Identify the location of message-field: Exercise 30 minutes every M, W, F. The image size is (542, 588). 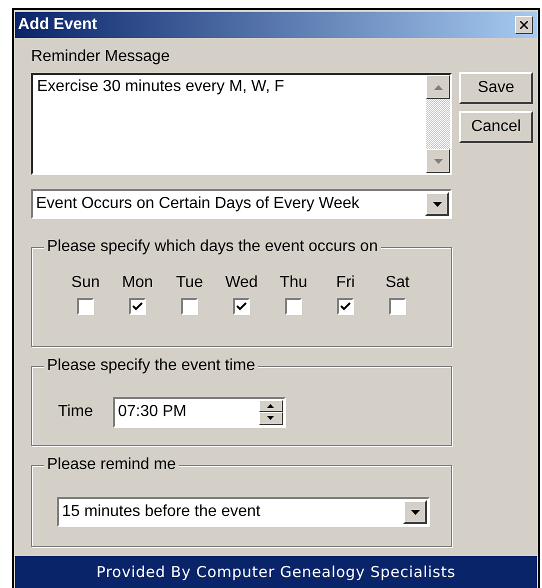
(241, 124).